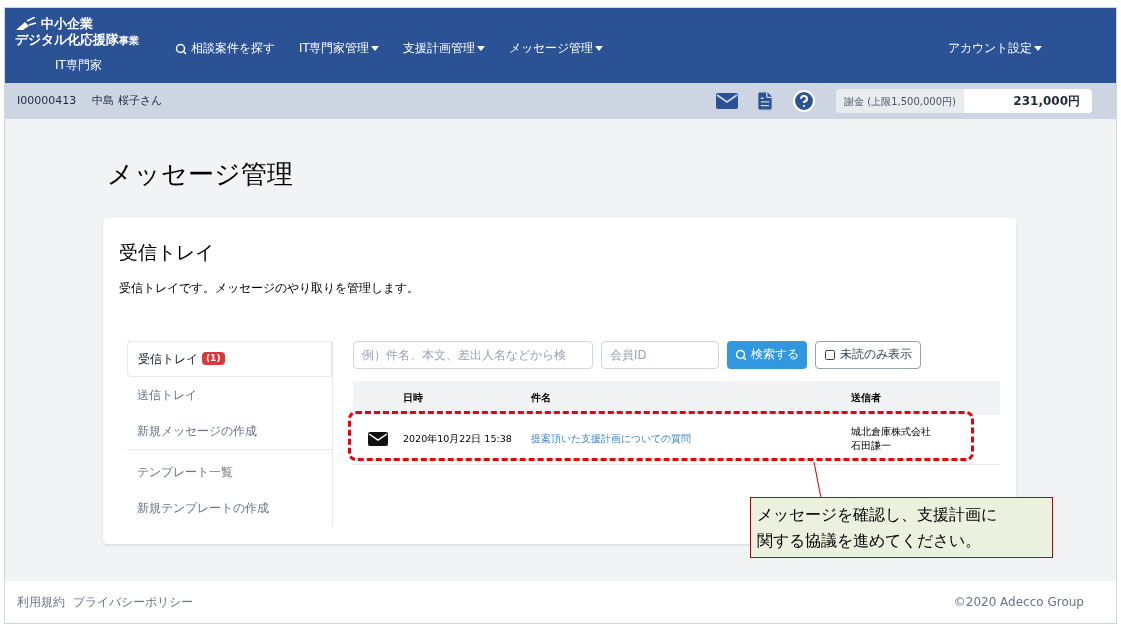 The height and width of the screenshot is (631, 1121). Describe the element at coordinates (213, 358) in the screenshot. I see `unread-count-badge: (1)` at that location.